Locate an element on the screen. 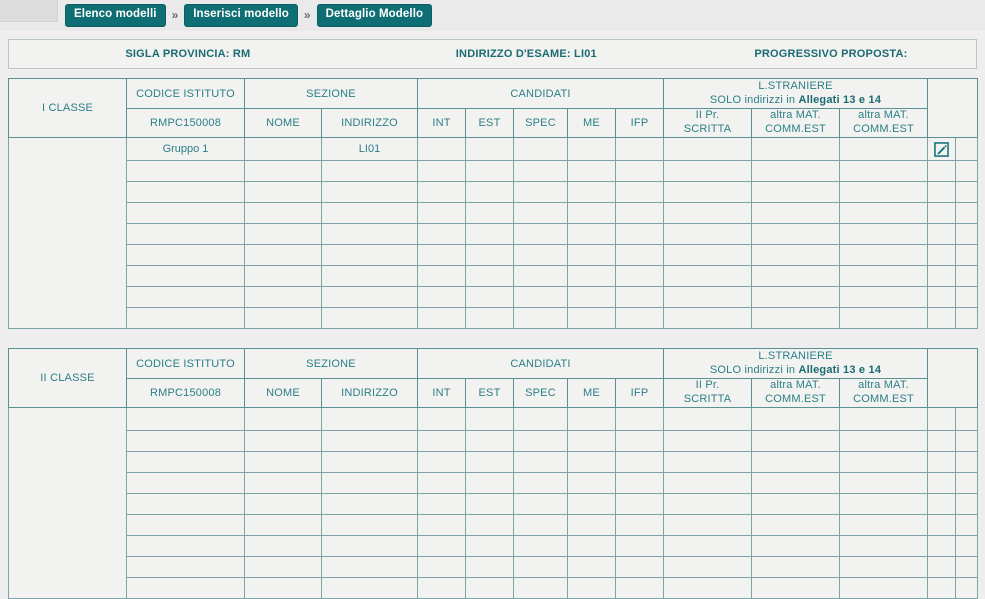  breadcrumb-item-dettaglio-modello: Dettaglio Modello is located at coordinates (374, 15).